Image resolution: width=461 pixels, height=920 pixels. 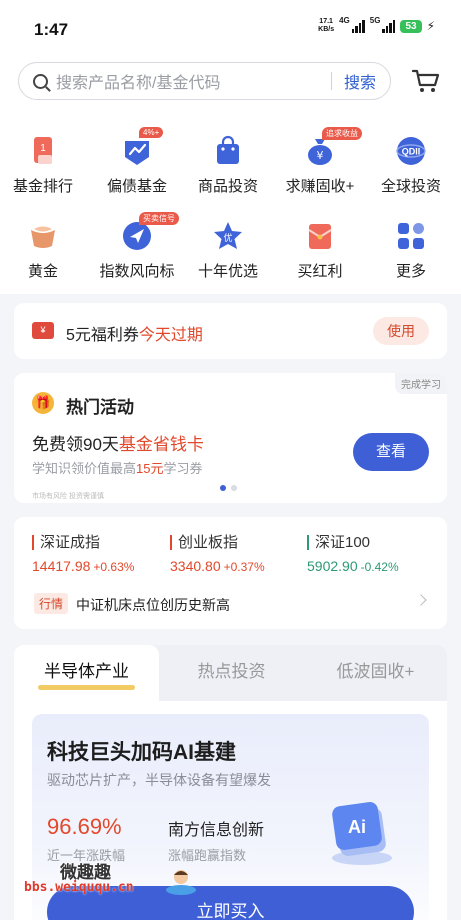 What do you see at coordinates (193, 81) in the screenshot?
I see `search-input: 搜索产品名称/基金代码` at bounding box center [193, 81].